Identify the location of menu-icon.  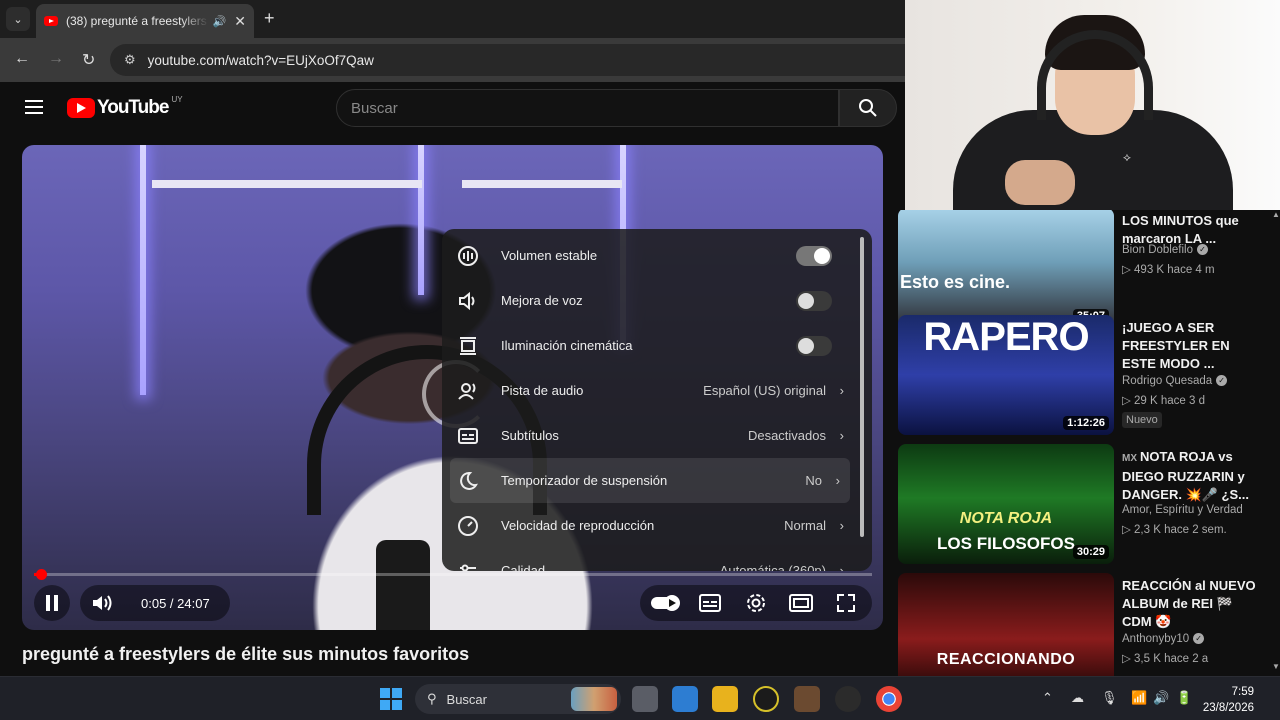
(34, 107).